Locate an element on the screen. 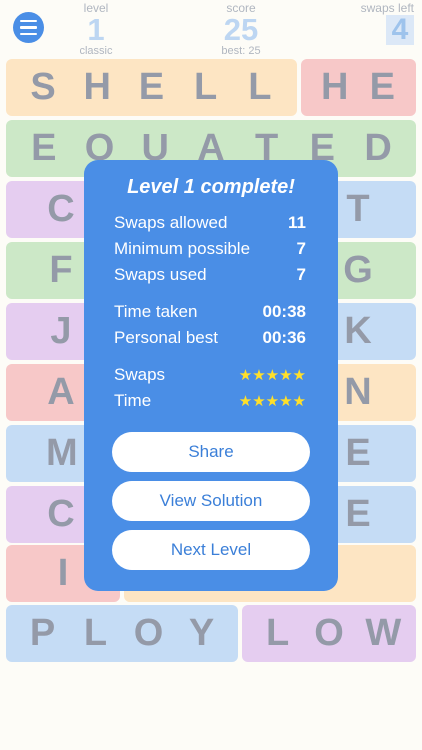  score-indicator: score 25 best: 25 is located at coordinates (241, 29).